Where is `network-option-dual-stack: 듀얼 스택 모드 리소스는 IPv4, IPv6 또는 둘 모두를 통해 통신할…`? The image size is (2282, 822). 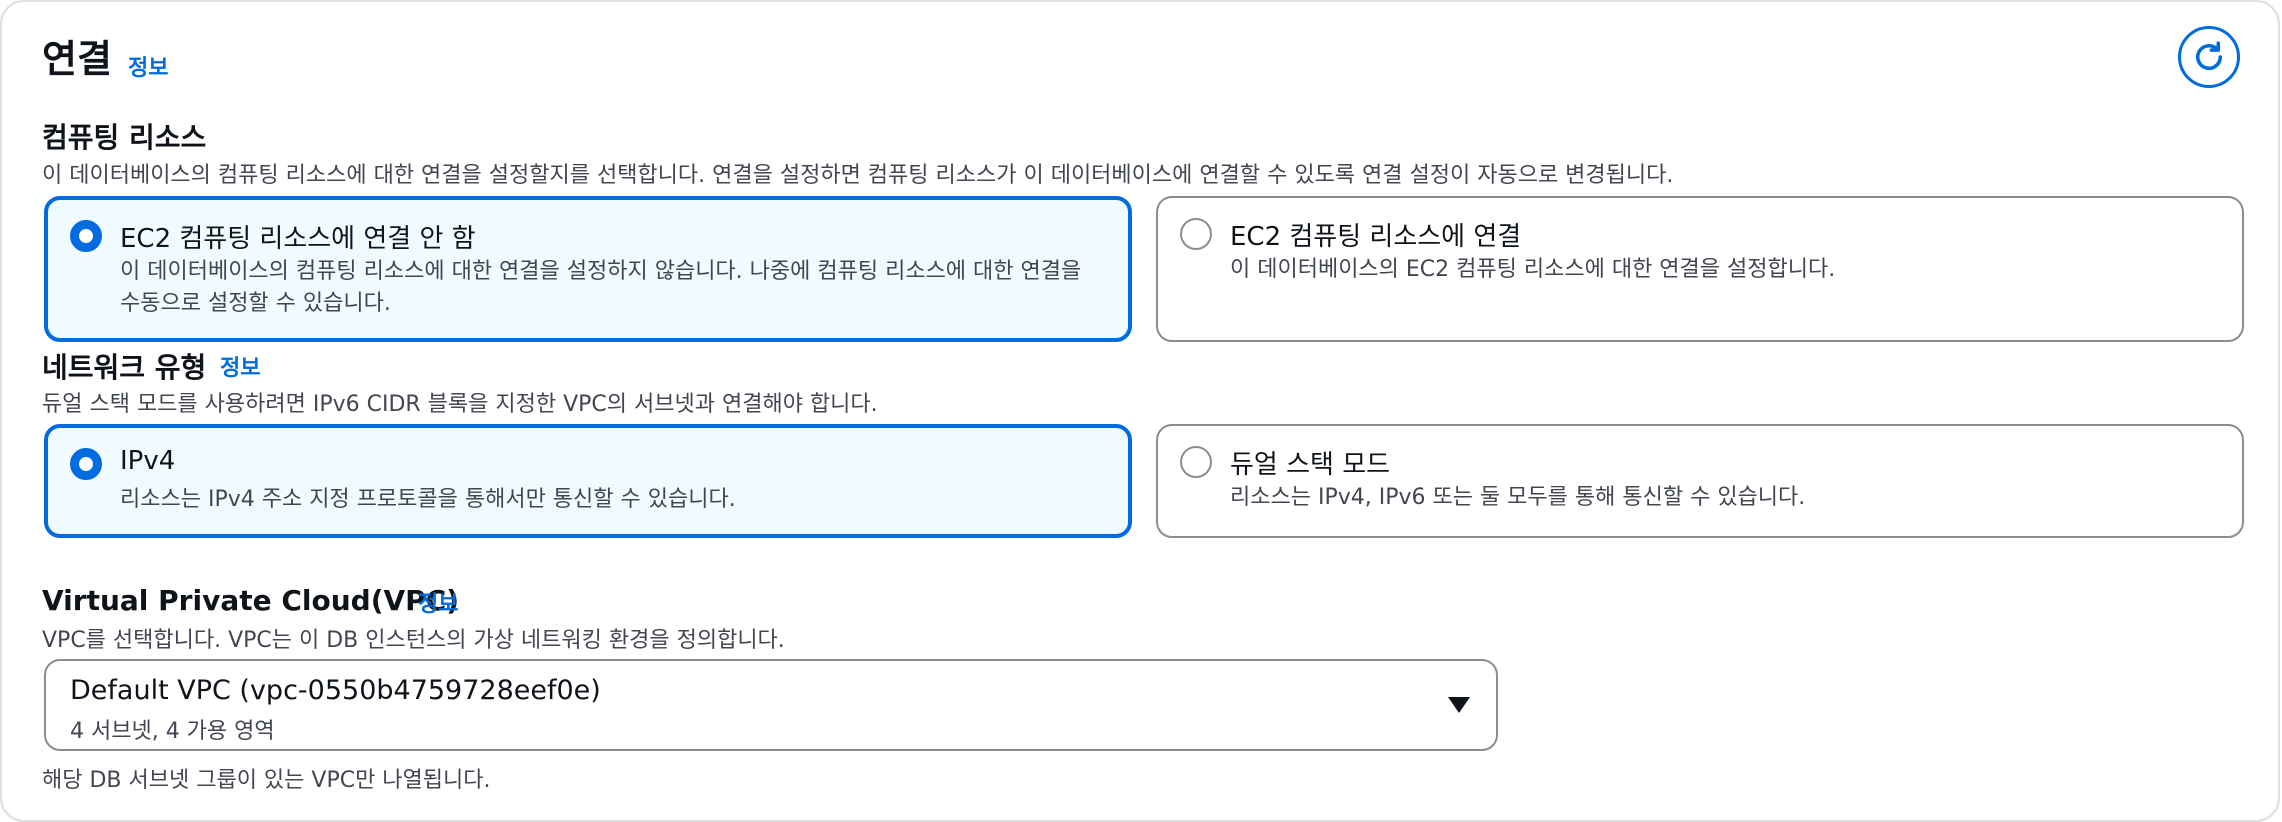
network-option-dual-stack: 듀얼 스택 모드 리소스는 IPv4, IPv6 또는 둘 모두를 통해 통신할… is located at coordinates (1700, 481).